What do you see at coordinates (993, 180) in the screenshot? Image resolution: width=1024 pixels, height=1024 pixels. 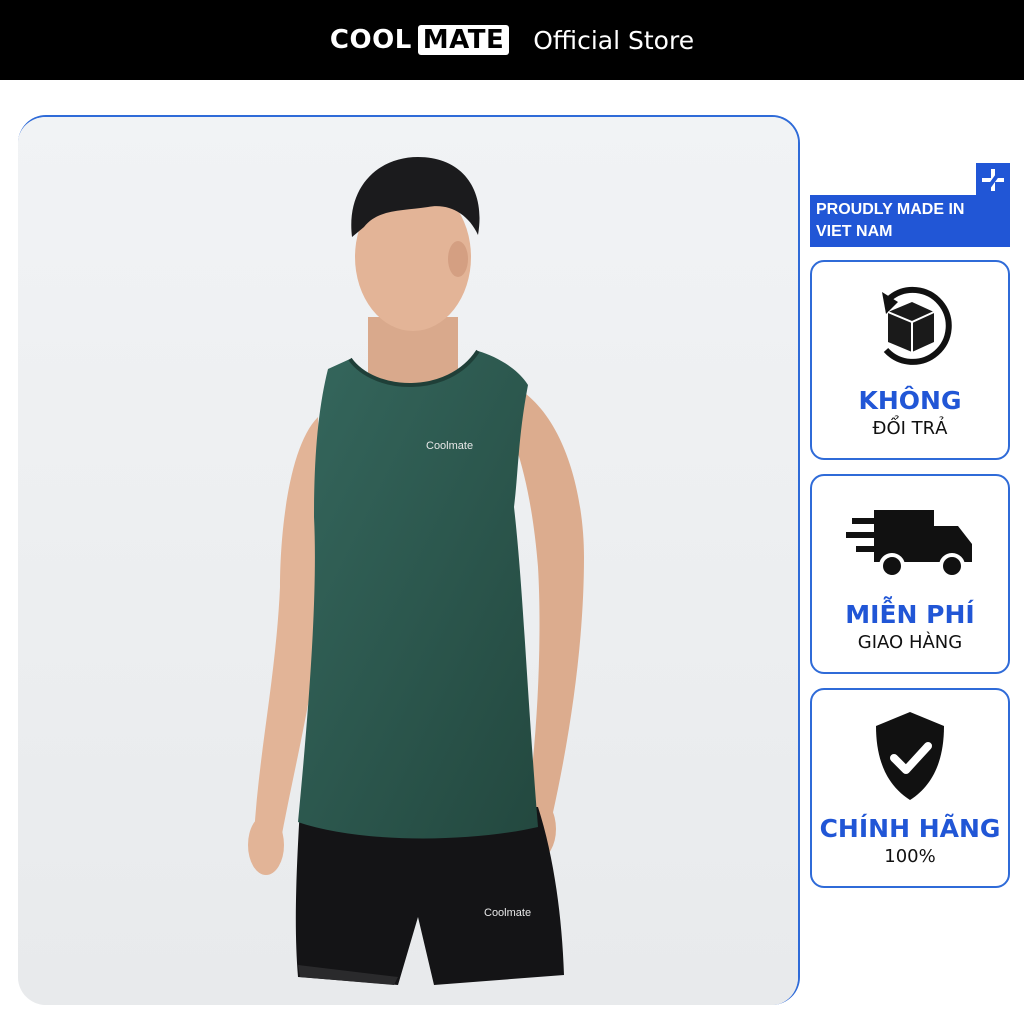 I see `plus-slash-icon` at bounding box center [993, 180].